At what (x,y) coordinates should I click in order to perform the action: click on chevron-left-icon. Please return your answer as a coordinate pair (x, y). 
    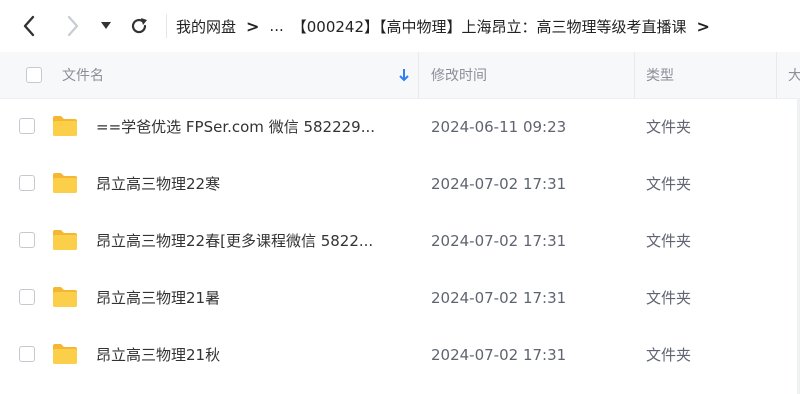
    Looking at the image, I should click on (29, 26).